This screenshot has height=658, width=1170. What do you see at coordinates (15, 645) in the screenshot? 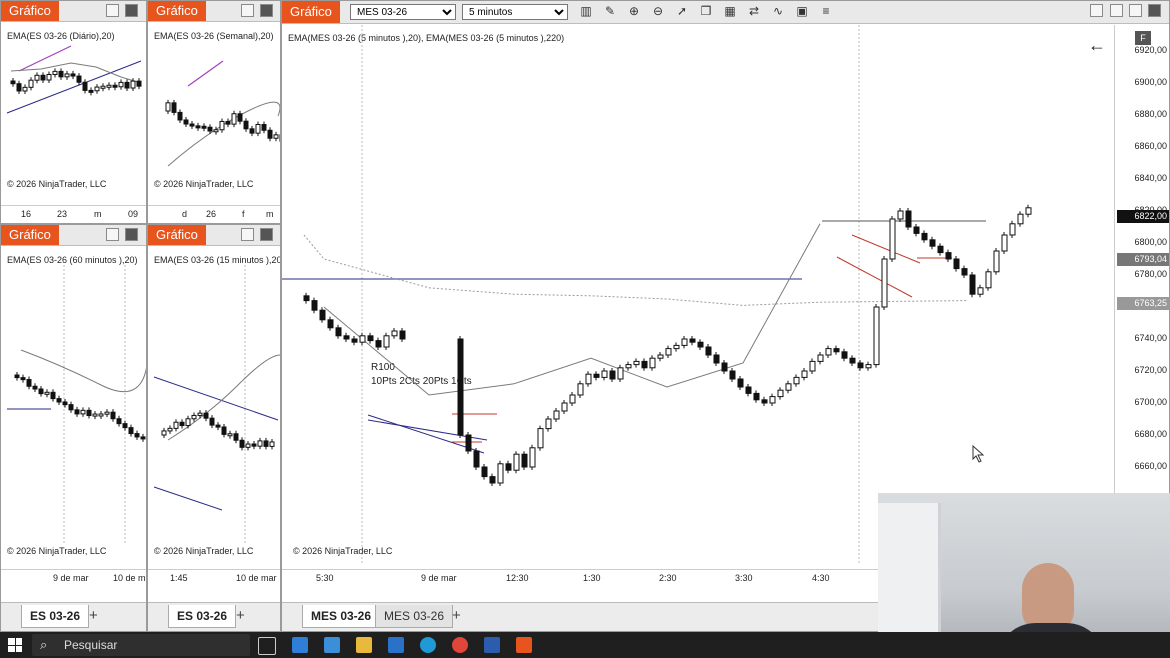
I see `windows-start-icon` at bounding box center [15, 645].